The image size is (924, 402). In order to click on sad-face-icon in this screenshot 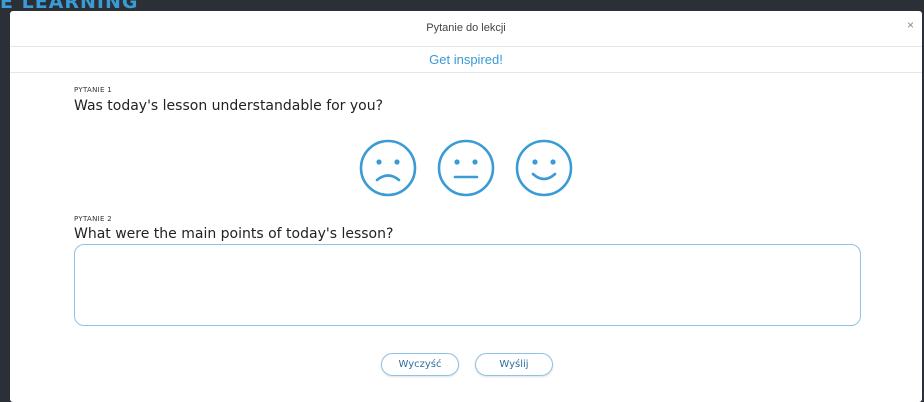, I will do `click(388, 168)`.